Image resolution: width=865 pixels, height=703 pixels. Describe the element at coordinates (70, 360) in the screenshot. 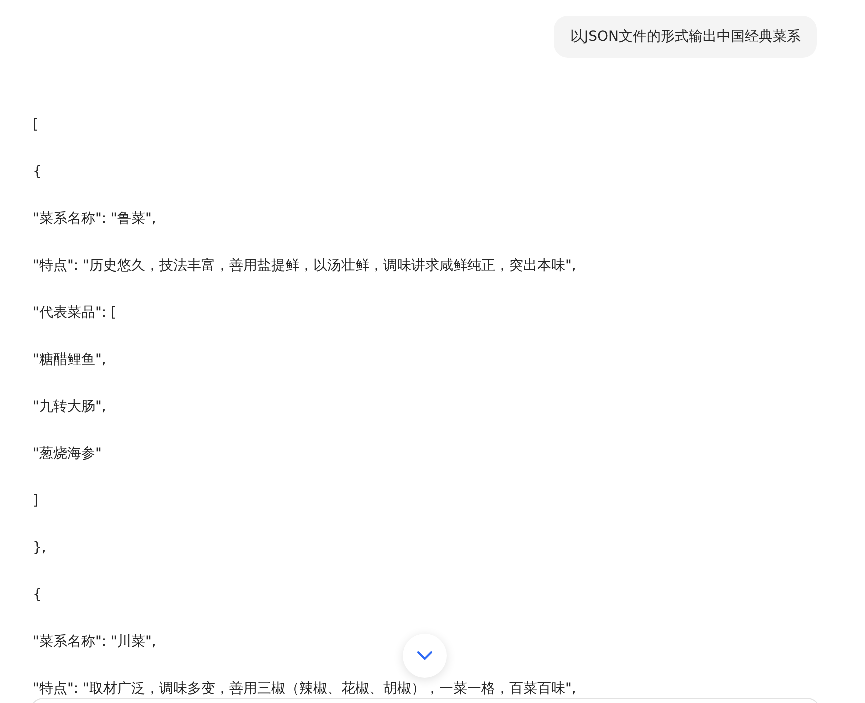

I see `response-line: "糖醋鲤鱼",` at that location.